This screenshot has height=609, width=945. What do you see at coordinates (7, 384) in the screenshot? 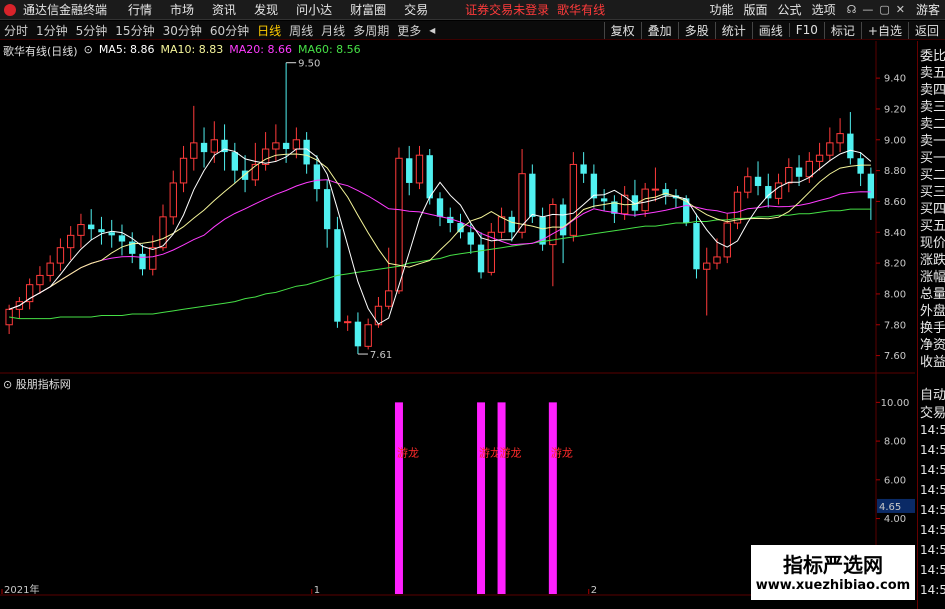
I see `indicator-toggle-icon: ⊙` at bounding box center [7, 384].